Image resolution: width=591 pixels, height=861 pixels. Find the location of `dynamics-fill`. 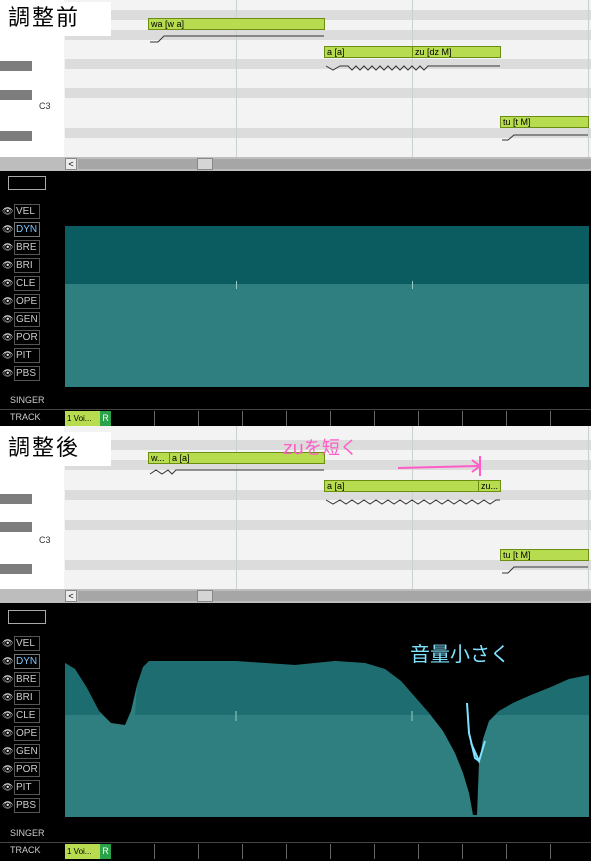

dynamics-fill is located at coordinates (327, 335).